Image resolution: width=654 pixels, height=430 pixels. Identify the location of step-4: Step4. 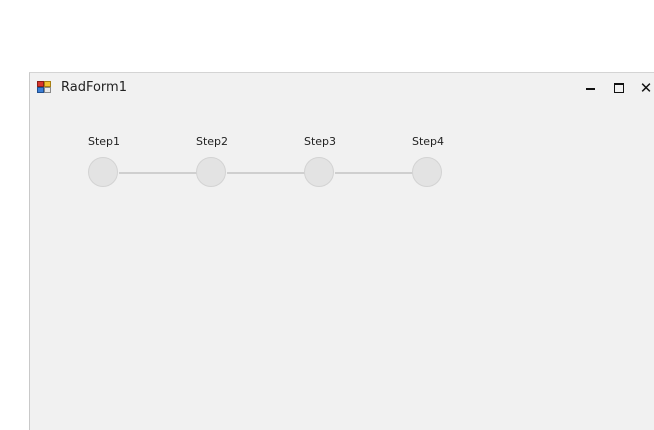
(428, 165).